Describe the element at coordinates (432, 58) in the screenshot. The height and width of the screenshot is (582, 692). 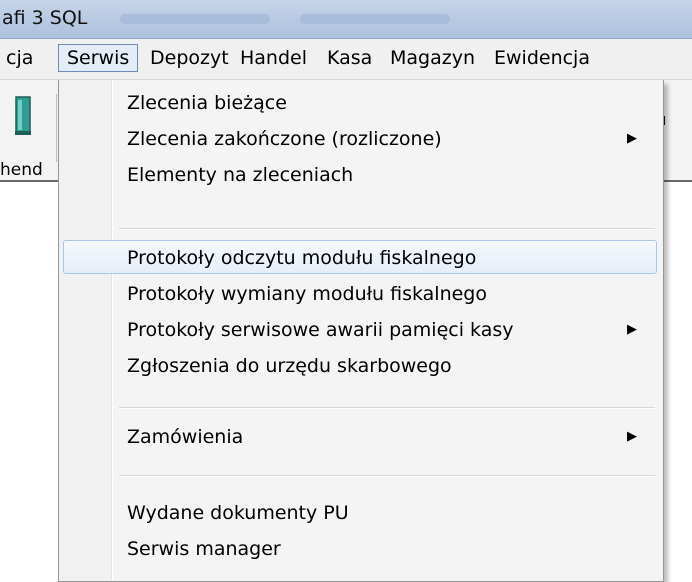
I see `menu-item-magazyn: Magazyn` at that location.